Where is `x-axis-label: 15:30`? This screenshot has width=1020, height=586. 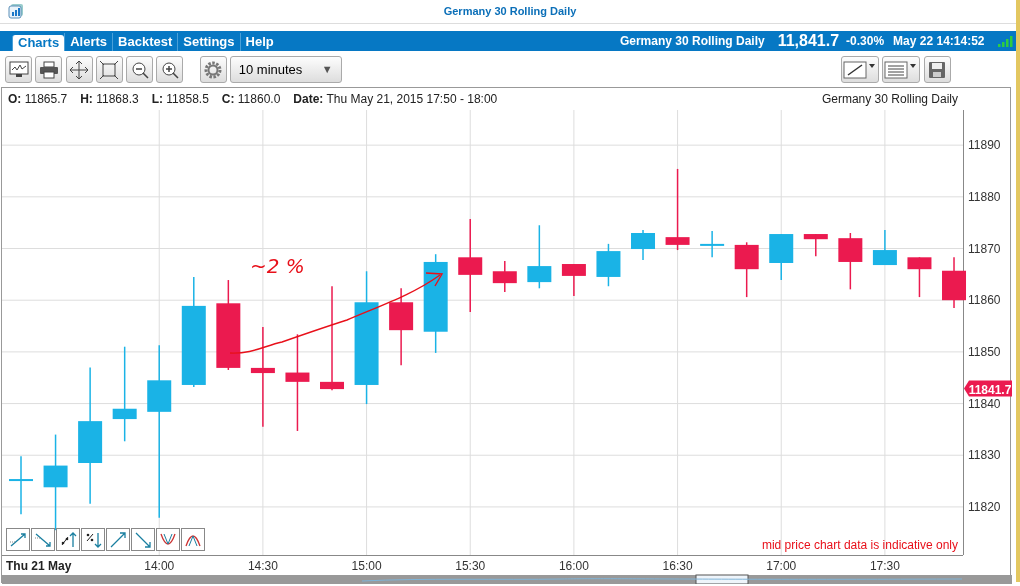 x-axis-label: 15:30 is located at coordinates (470, 566).